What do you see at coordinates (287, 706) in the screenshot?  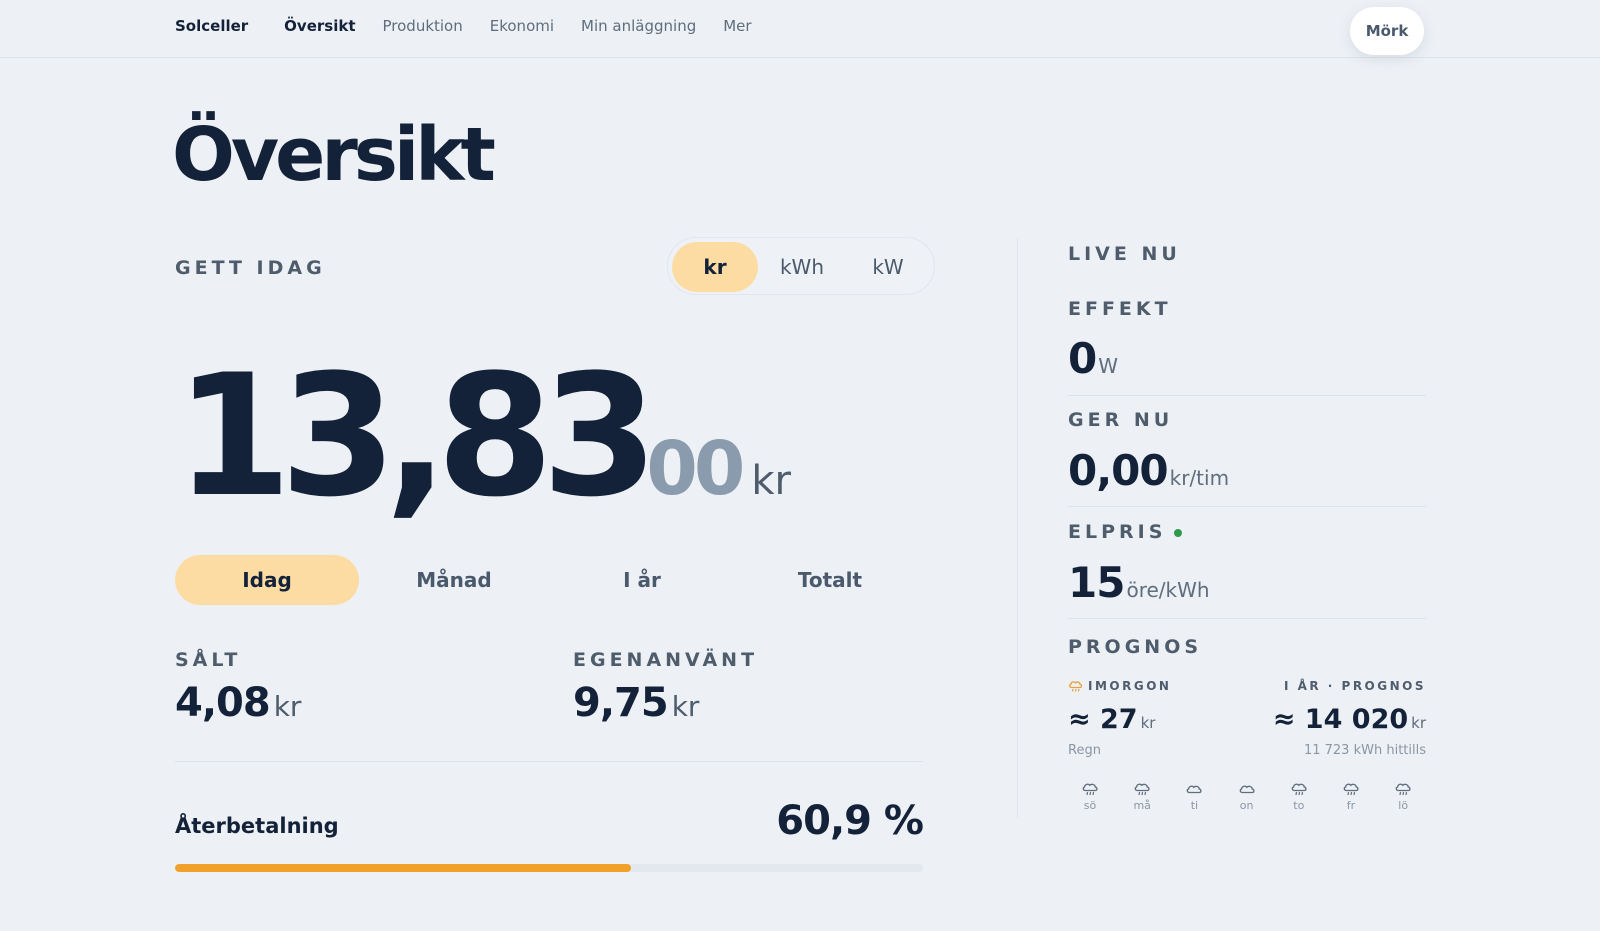 I see `sold-unit: kr` at bounding box center [287, 706].